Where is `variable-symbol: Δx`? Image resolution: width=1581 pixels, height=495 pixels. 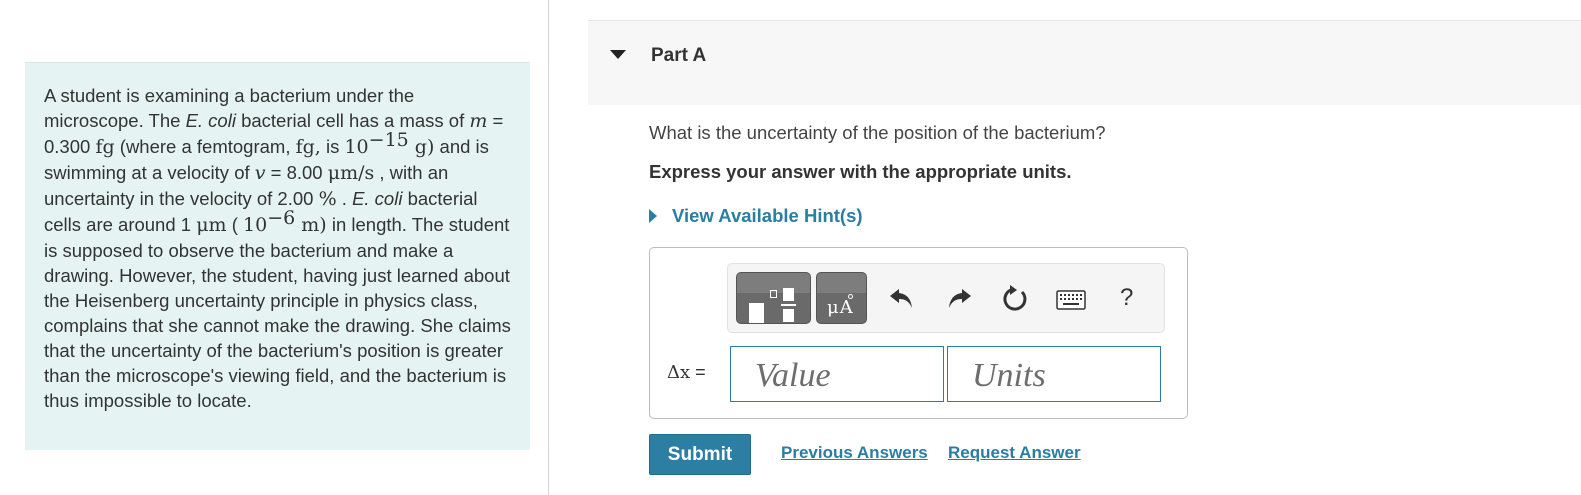 variable-symbol: Δx is located at coordinates (679, 372).